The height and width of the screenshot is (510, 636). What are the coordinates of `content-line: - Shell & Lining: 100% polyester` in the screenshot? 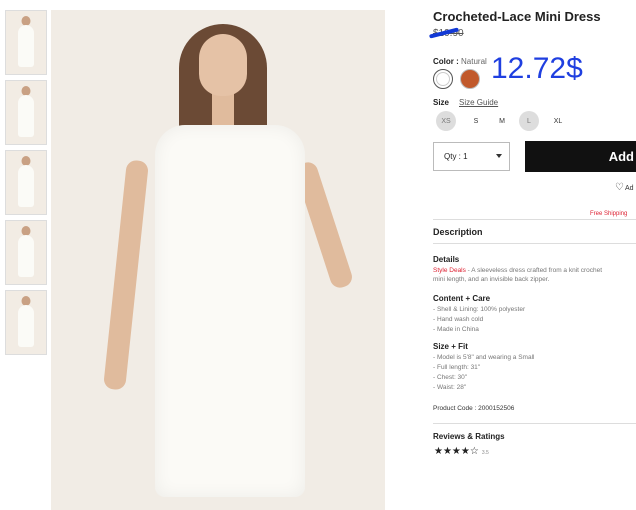 It's located at (479, 309).